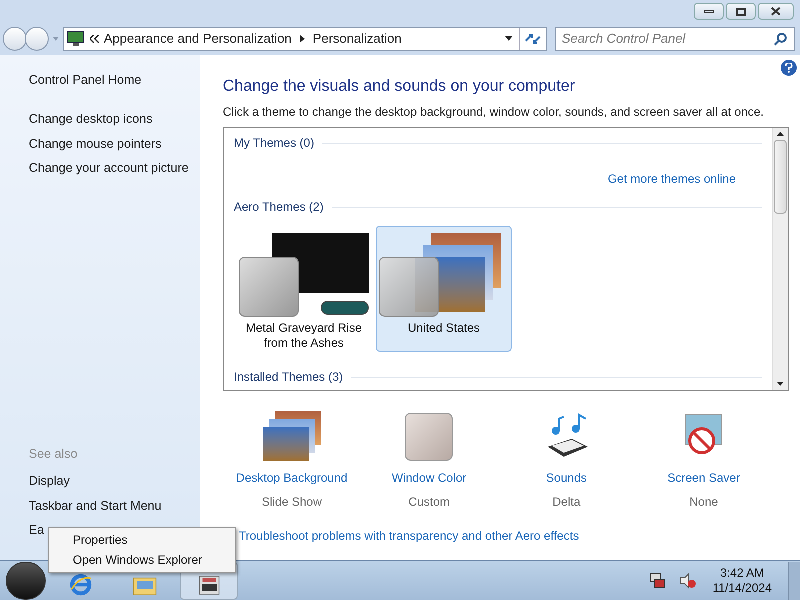 The width and height of the screenshot is (800, 600). Describe the element at coordinates (704, 478) in the screenshot. I see `setting-link: Screen Saver` at that location.